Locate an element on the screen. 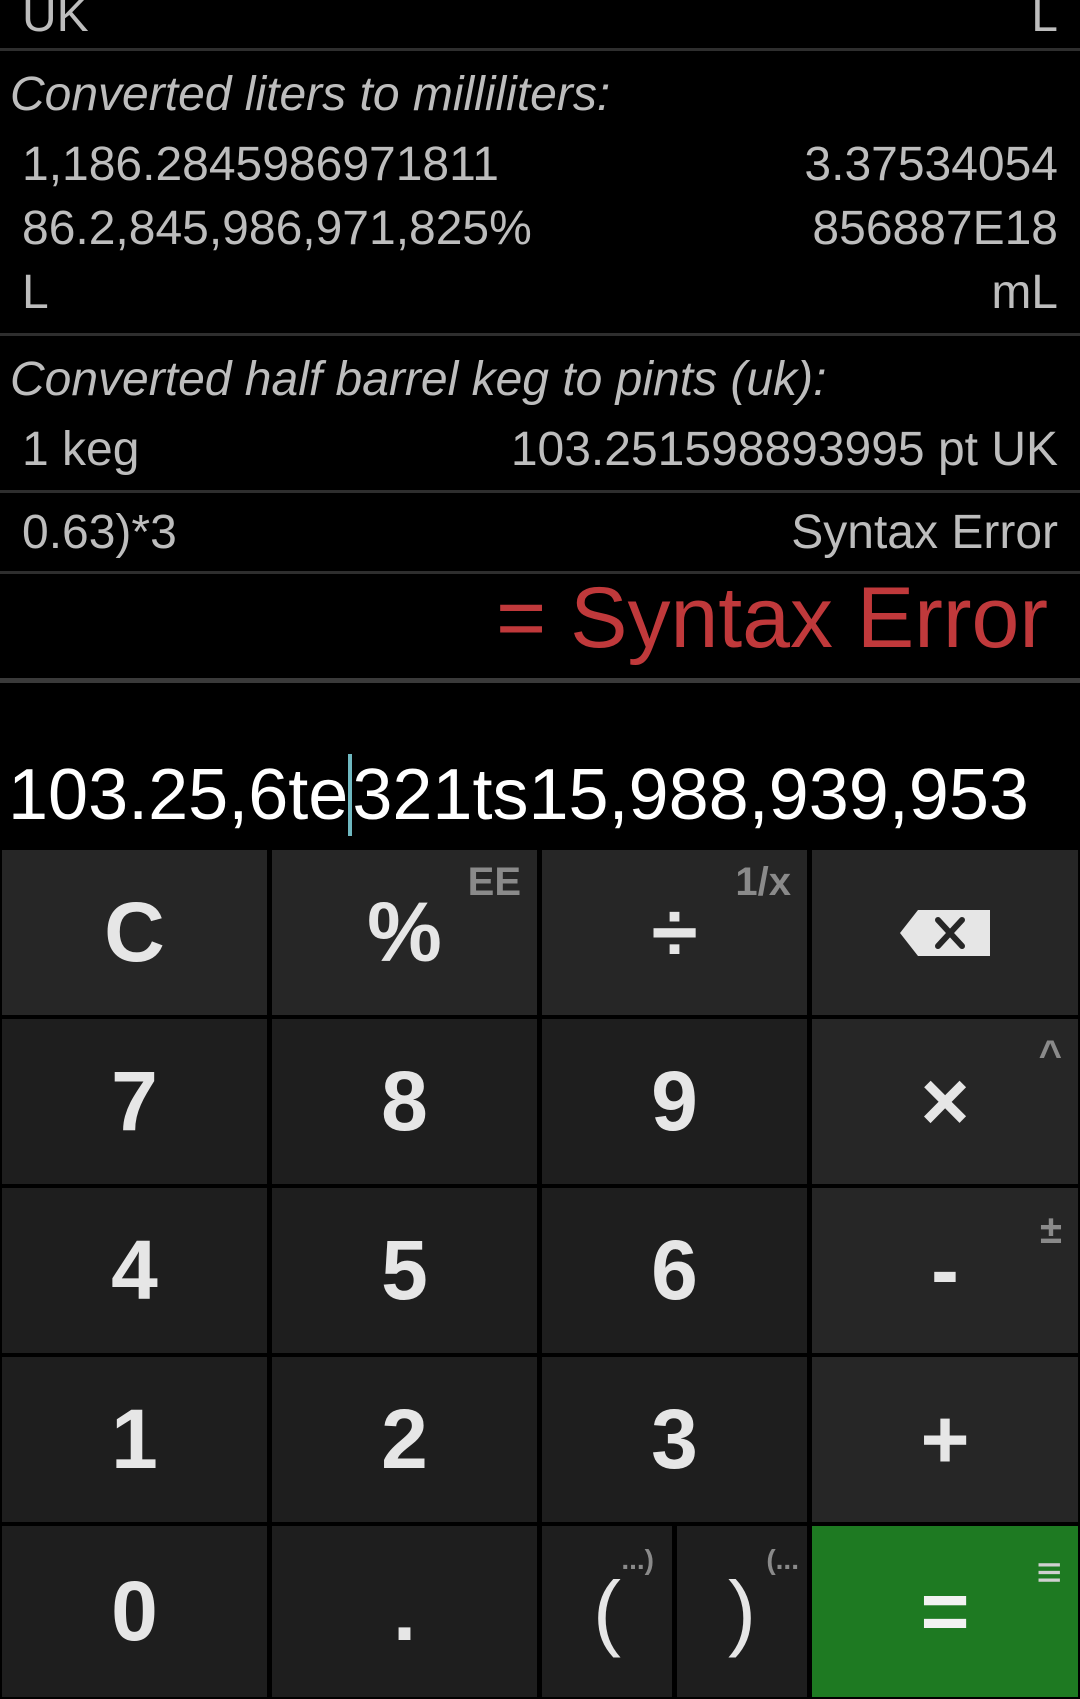  digit-label: 5 is located at coordinates (404, 1270).